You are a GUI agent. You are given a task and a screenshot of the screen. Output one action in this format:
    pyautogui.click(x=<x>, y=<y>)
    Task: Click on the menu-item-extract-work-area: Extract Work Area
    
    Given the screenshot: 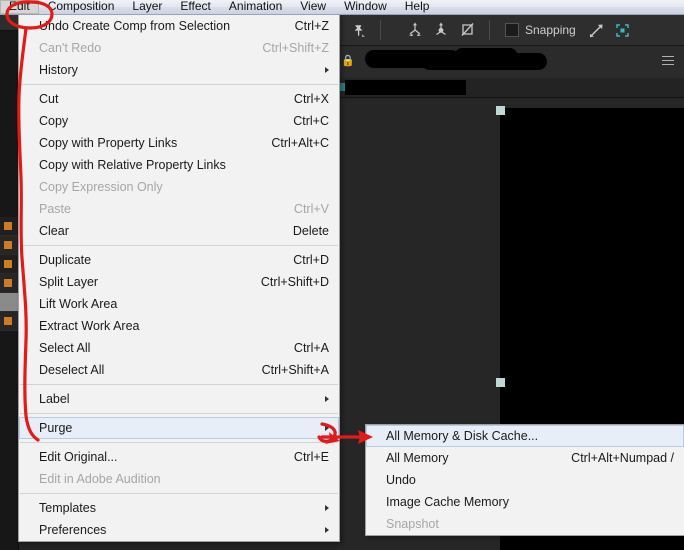 What is the action you would take?
    pyautogui.click(x=179, y=326)
    